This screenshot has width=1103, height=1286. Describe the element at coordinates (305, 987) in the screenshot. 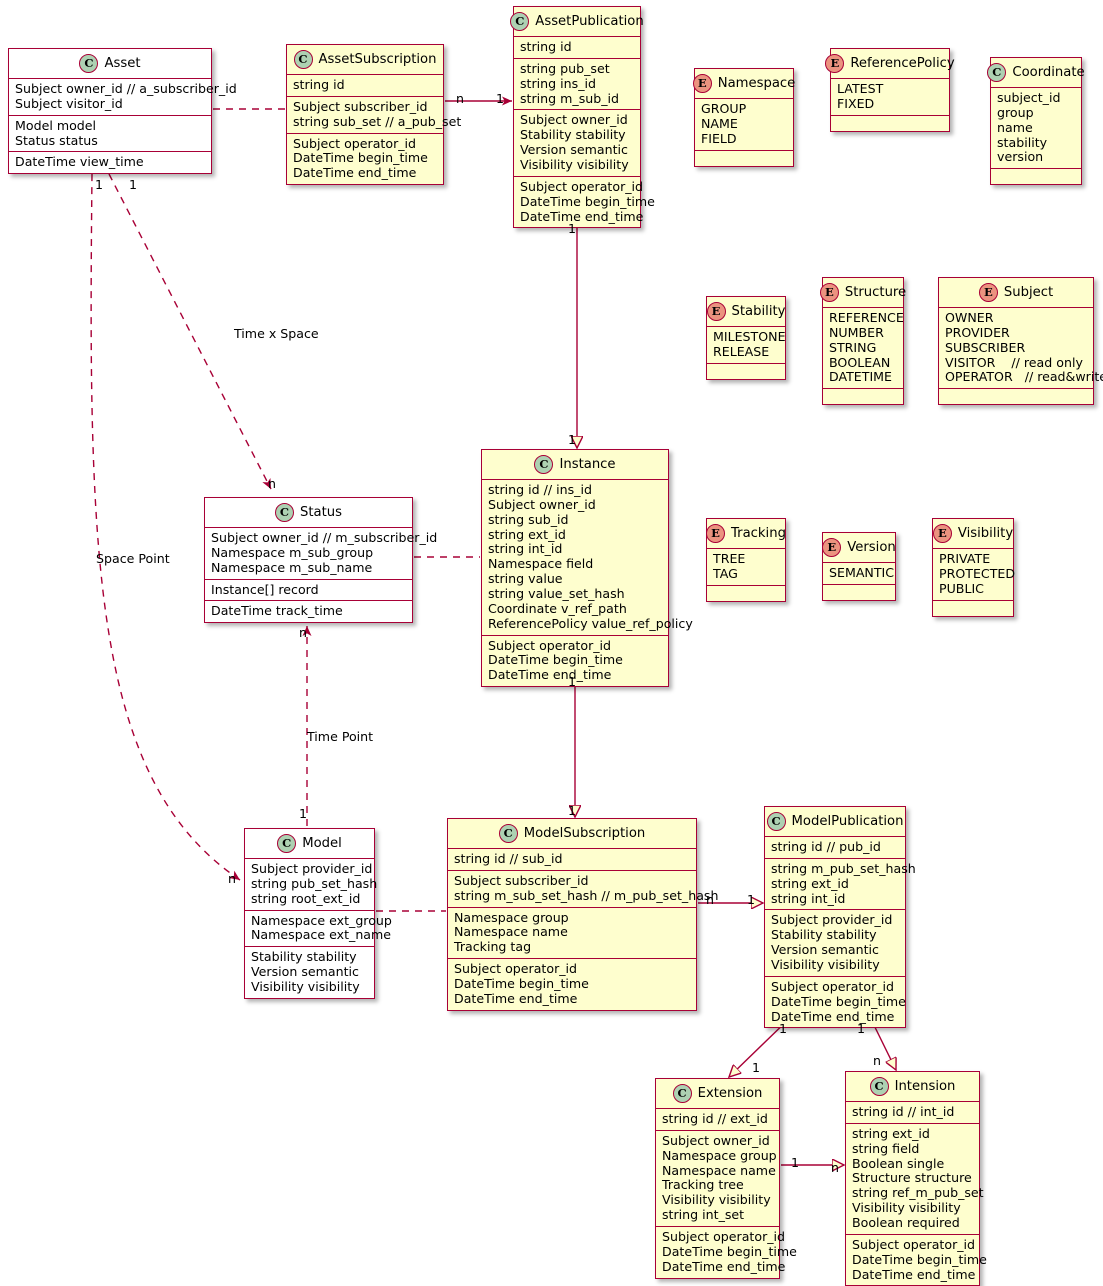

I see `member-model-2-2: Visibility visibility` at that location.